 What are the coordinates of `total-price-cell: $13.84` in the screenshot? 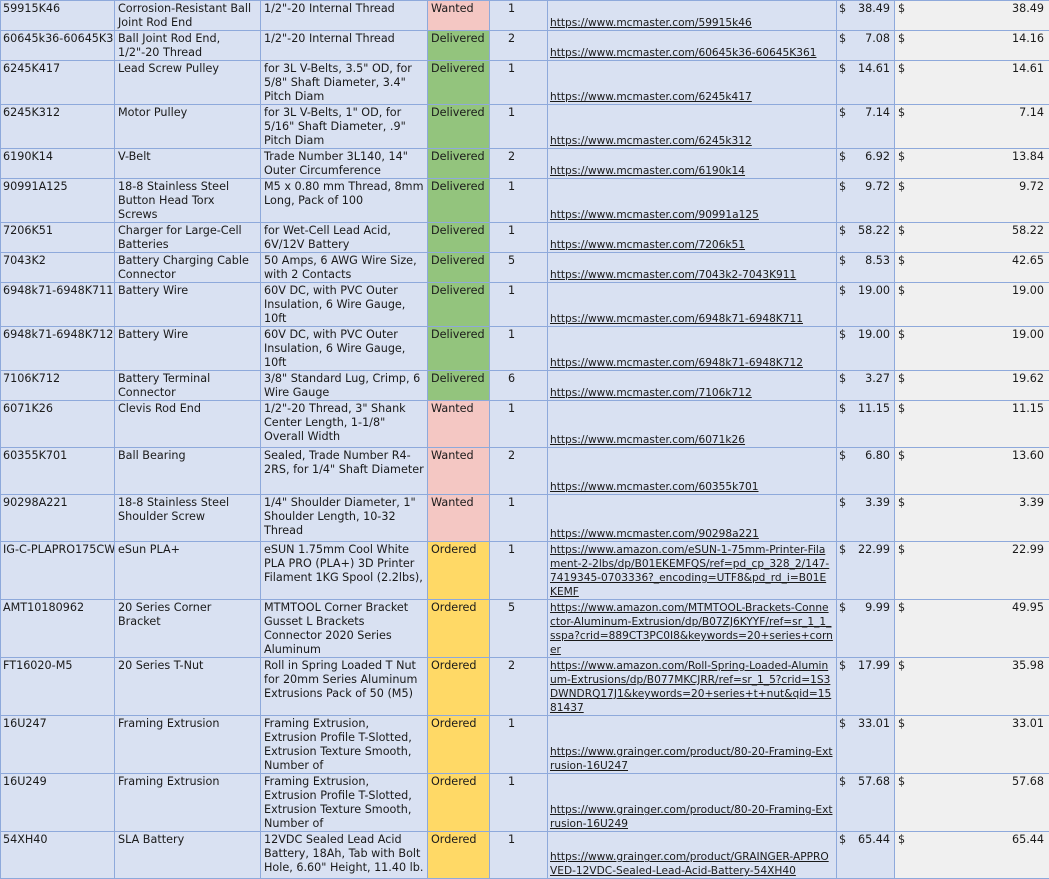 It's located at (972, 164).